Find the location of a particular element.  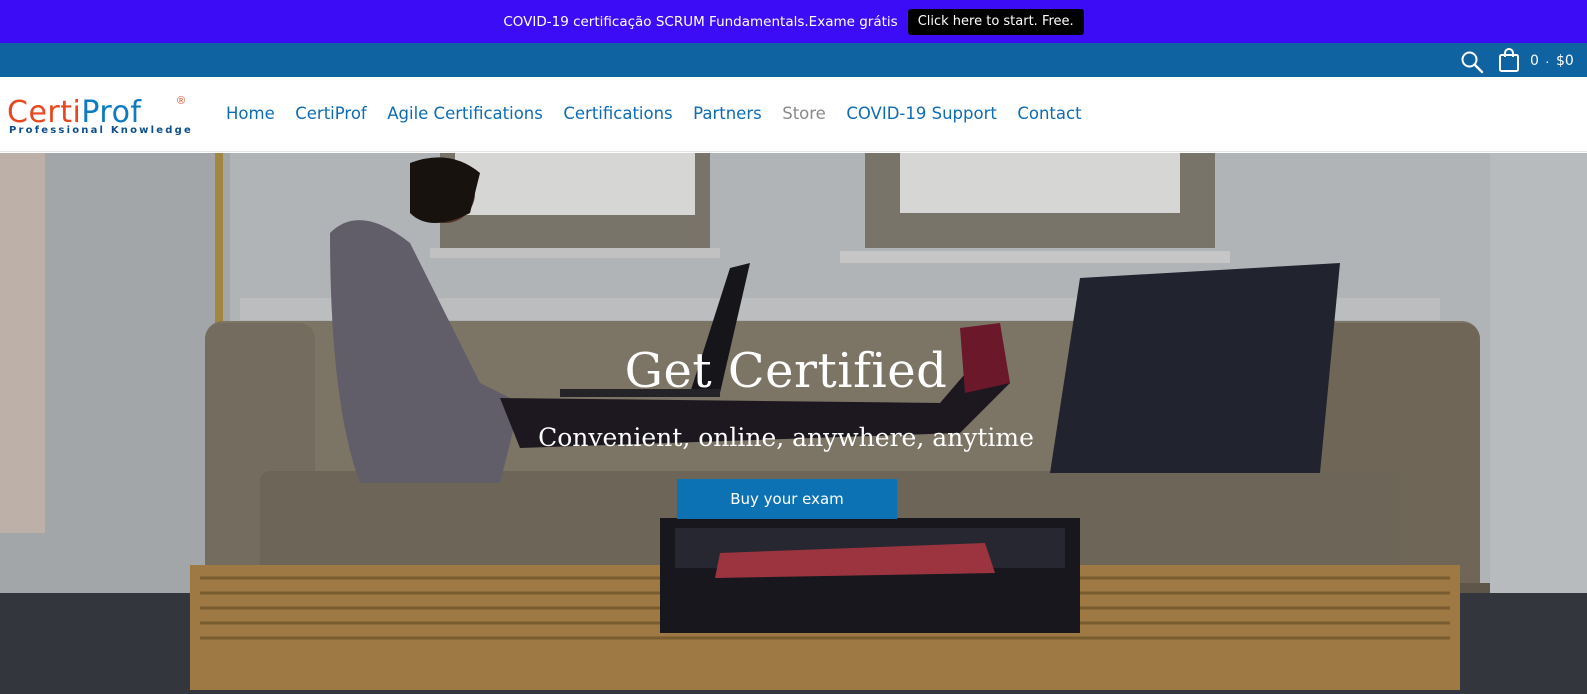

nav-item-covid-support: COVID-19 Support is located at coordinates (921, 115).